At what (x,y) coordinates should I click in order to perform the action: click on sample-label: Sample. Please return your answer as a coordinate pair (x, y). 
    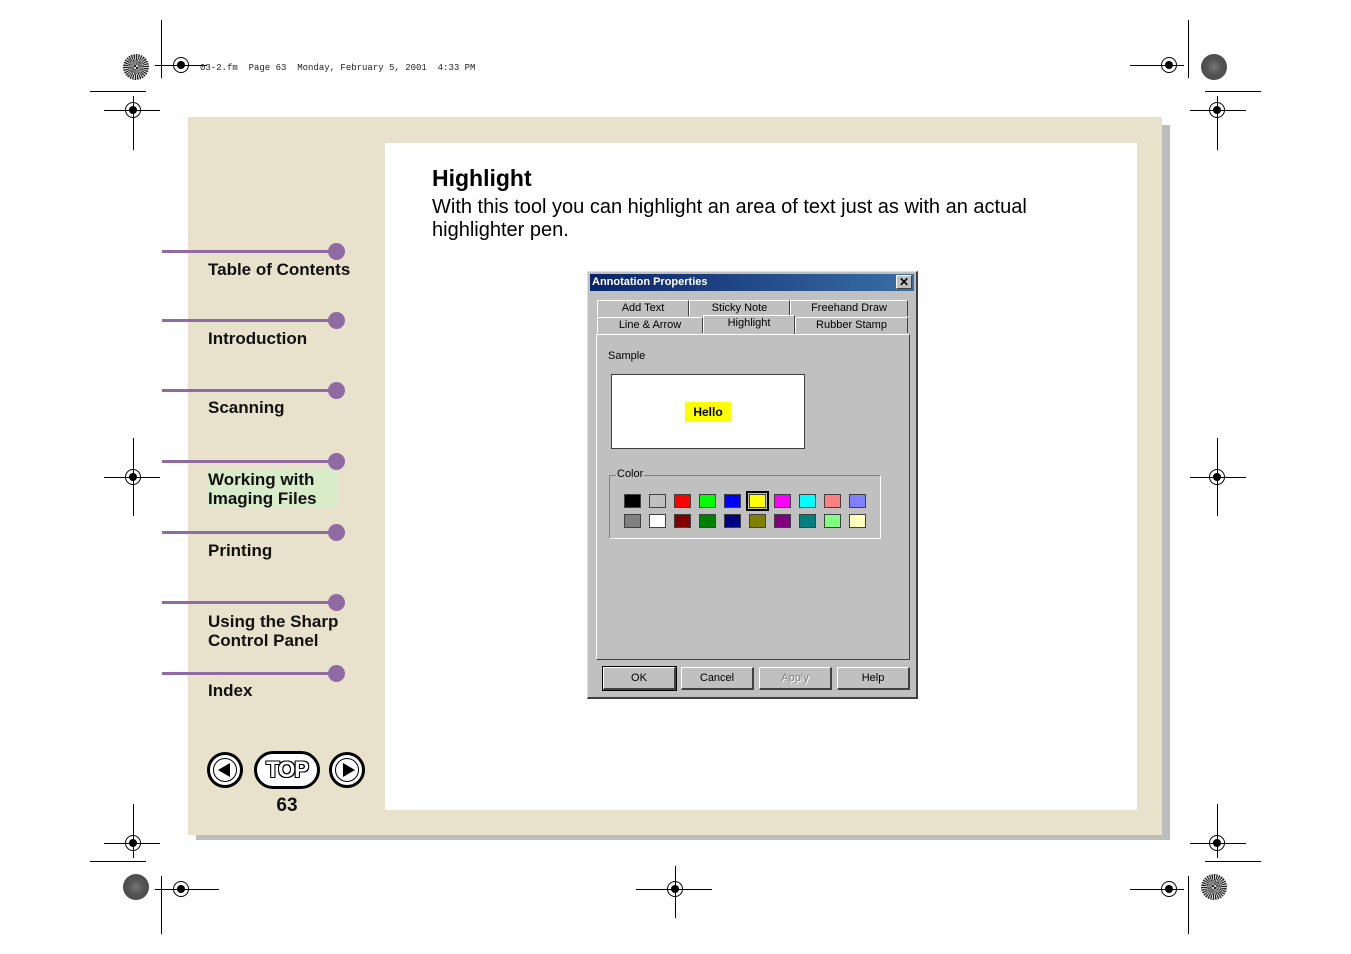
    Looking at the image, I should click on (627, 356).